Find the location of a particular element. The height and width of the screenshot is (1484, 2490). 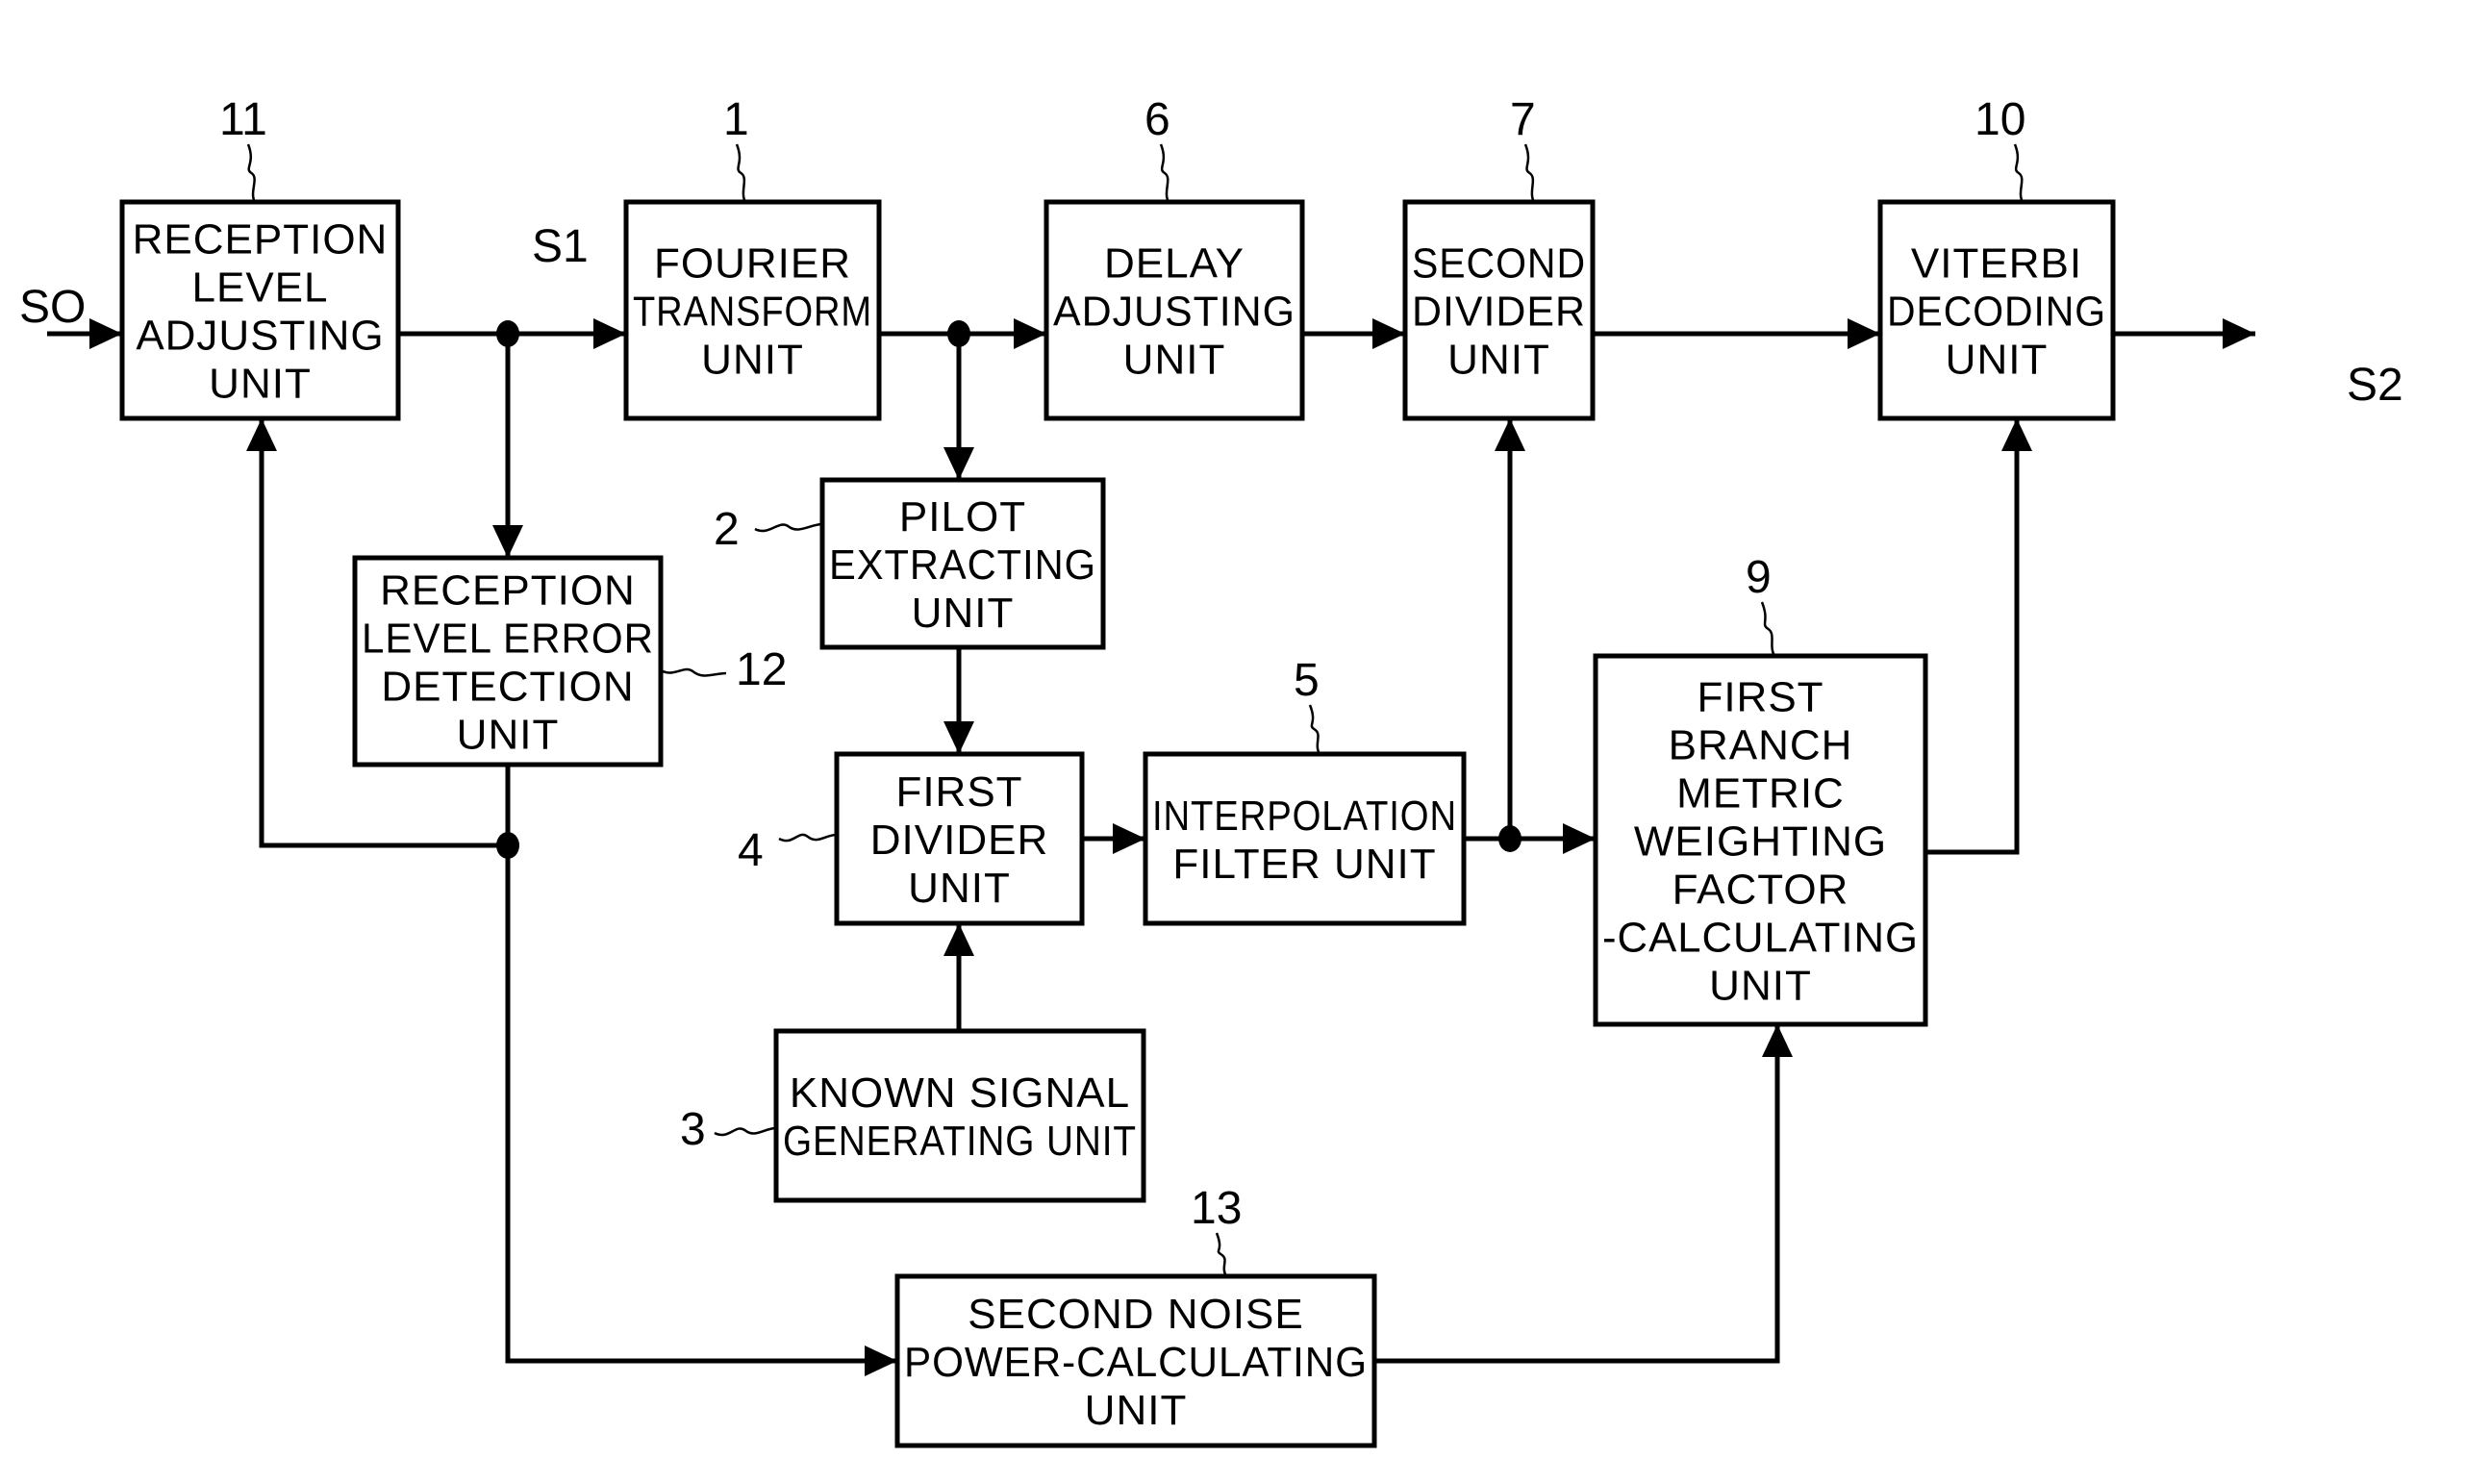

block-label-line: PILOT is located at coordinates (962, 517).